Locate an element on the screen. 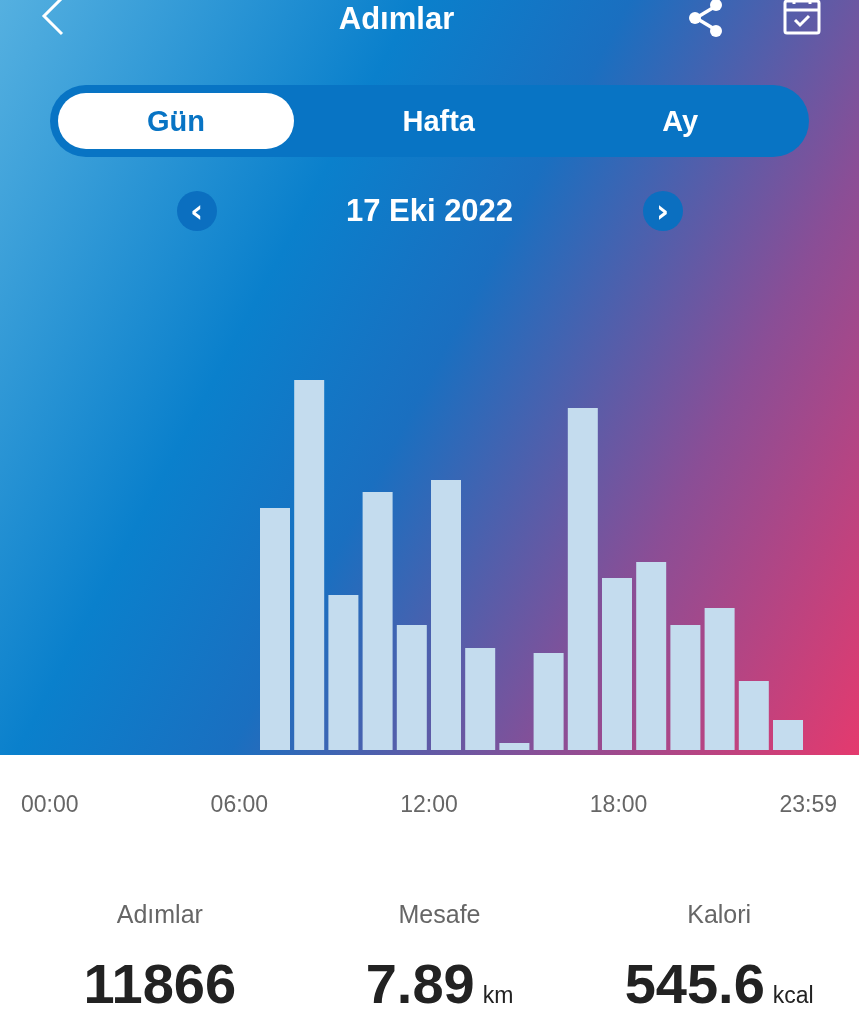  period-tab: Hafta is located at coordinates (439, 121).